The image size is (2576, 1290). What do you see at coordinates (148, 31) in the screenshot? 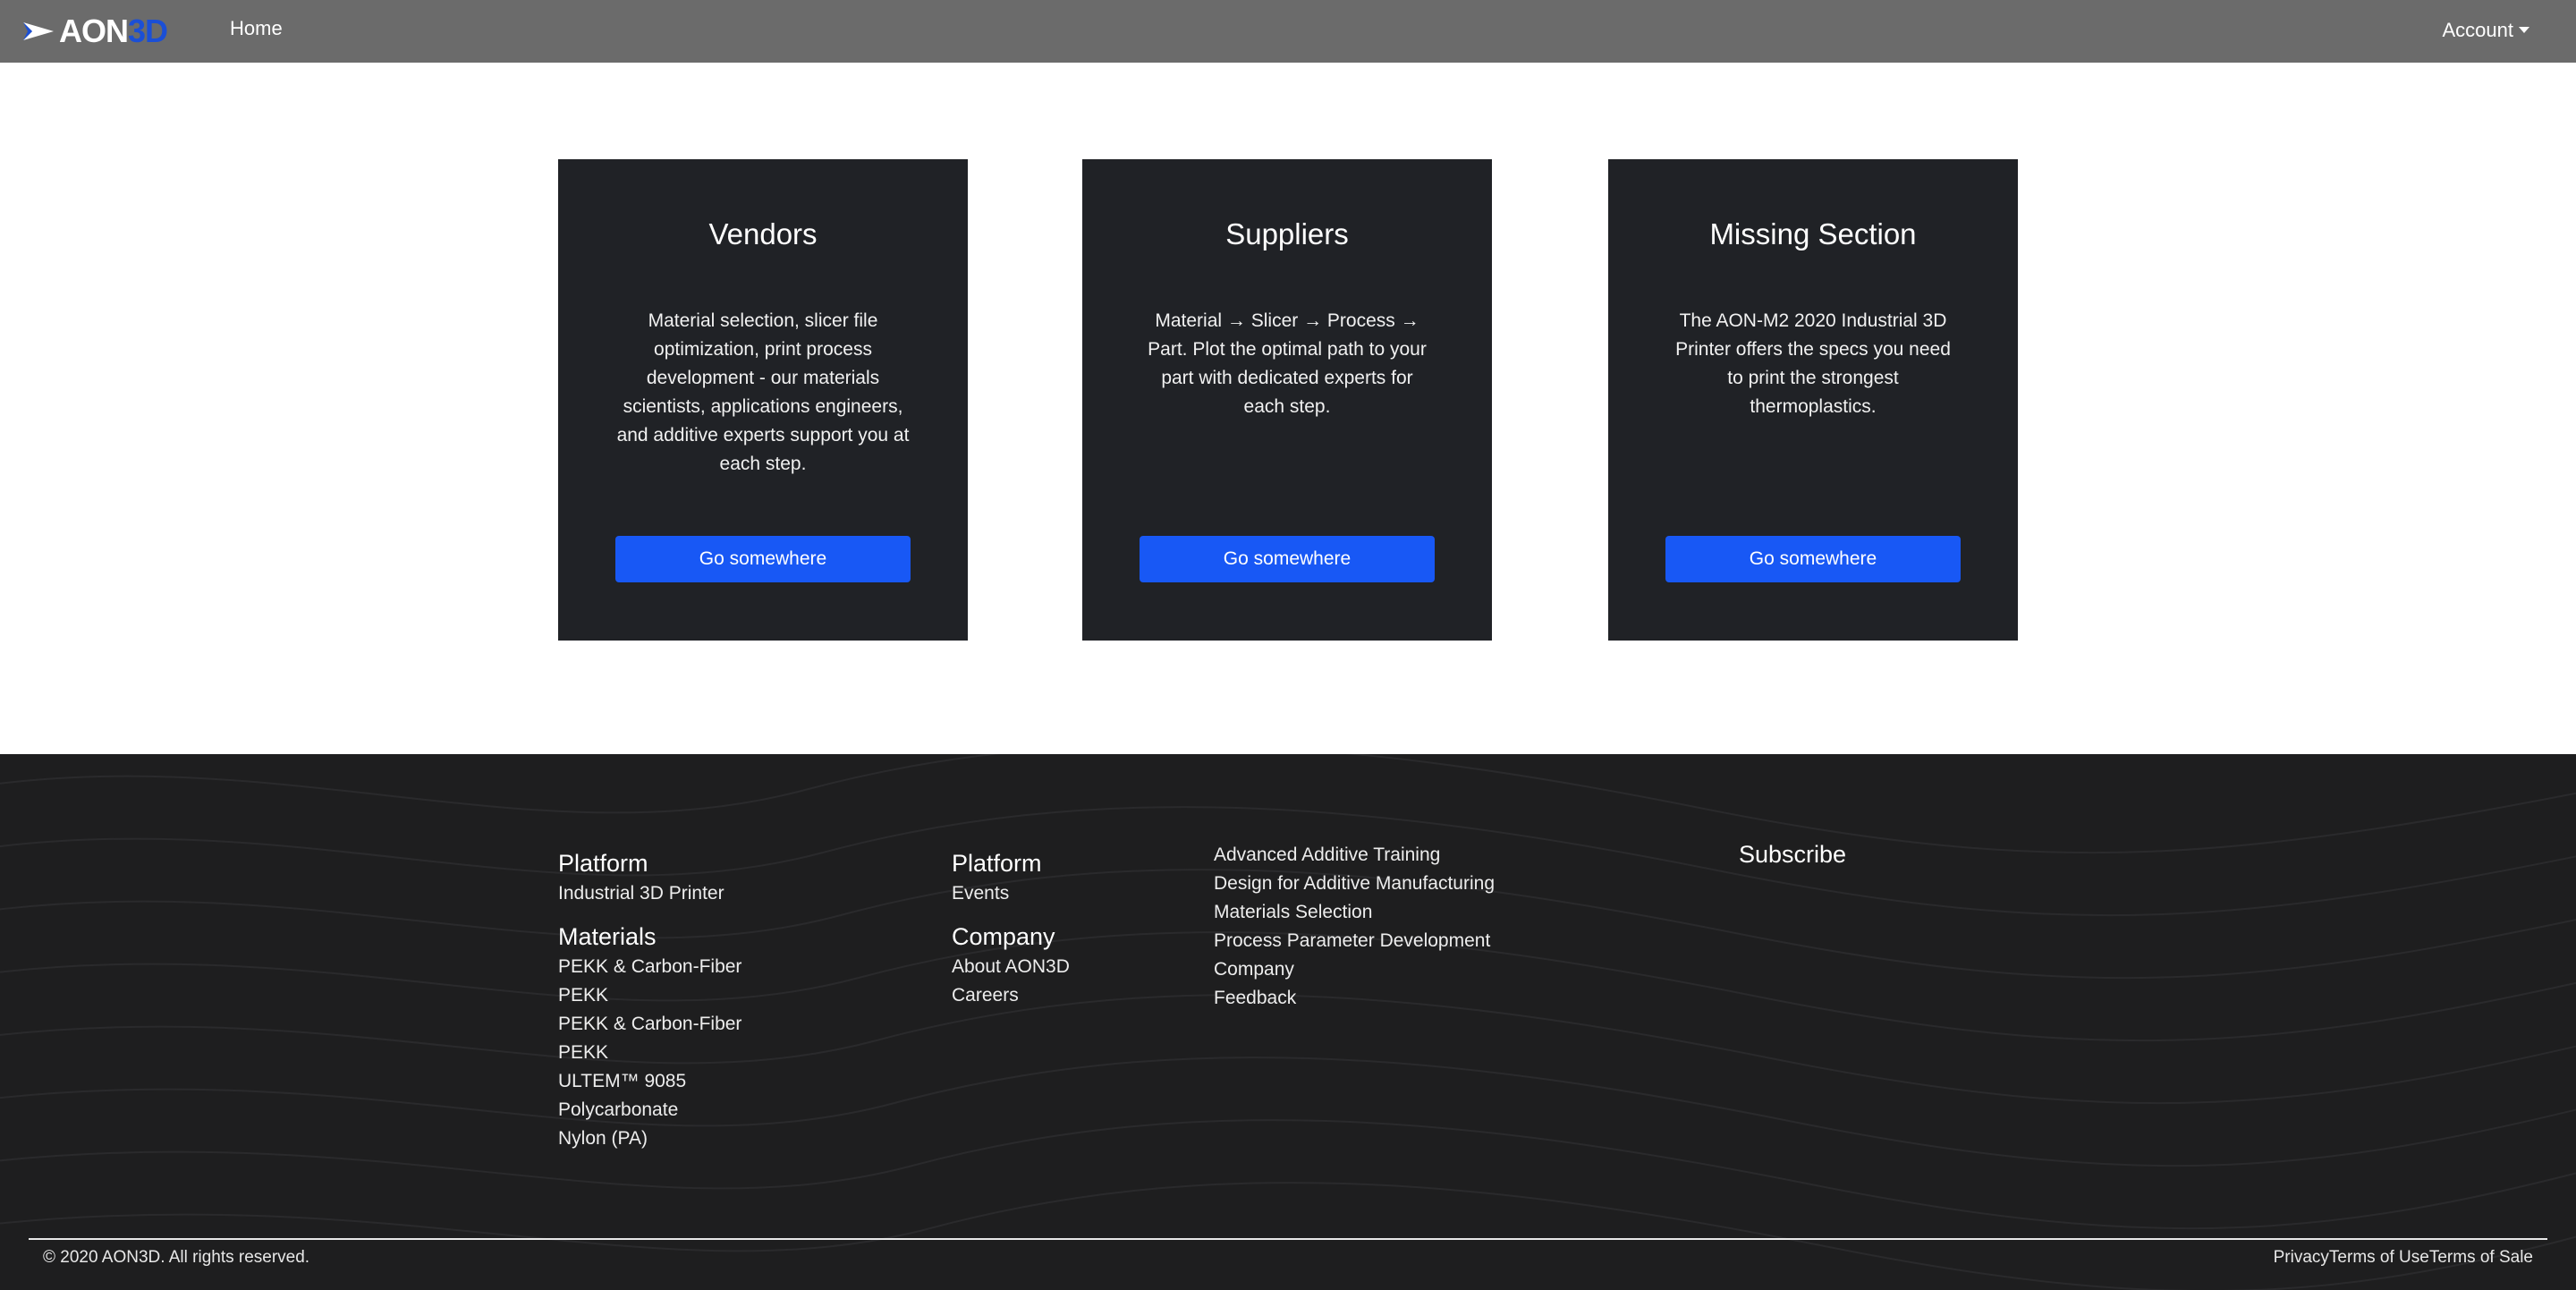
I see `brand-3d-text: 3D` at bounding box center [148, 31].